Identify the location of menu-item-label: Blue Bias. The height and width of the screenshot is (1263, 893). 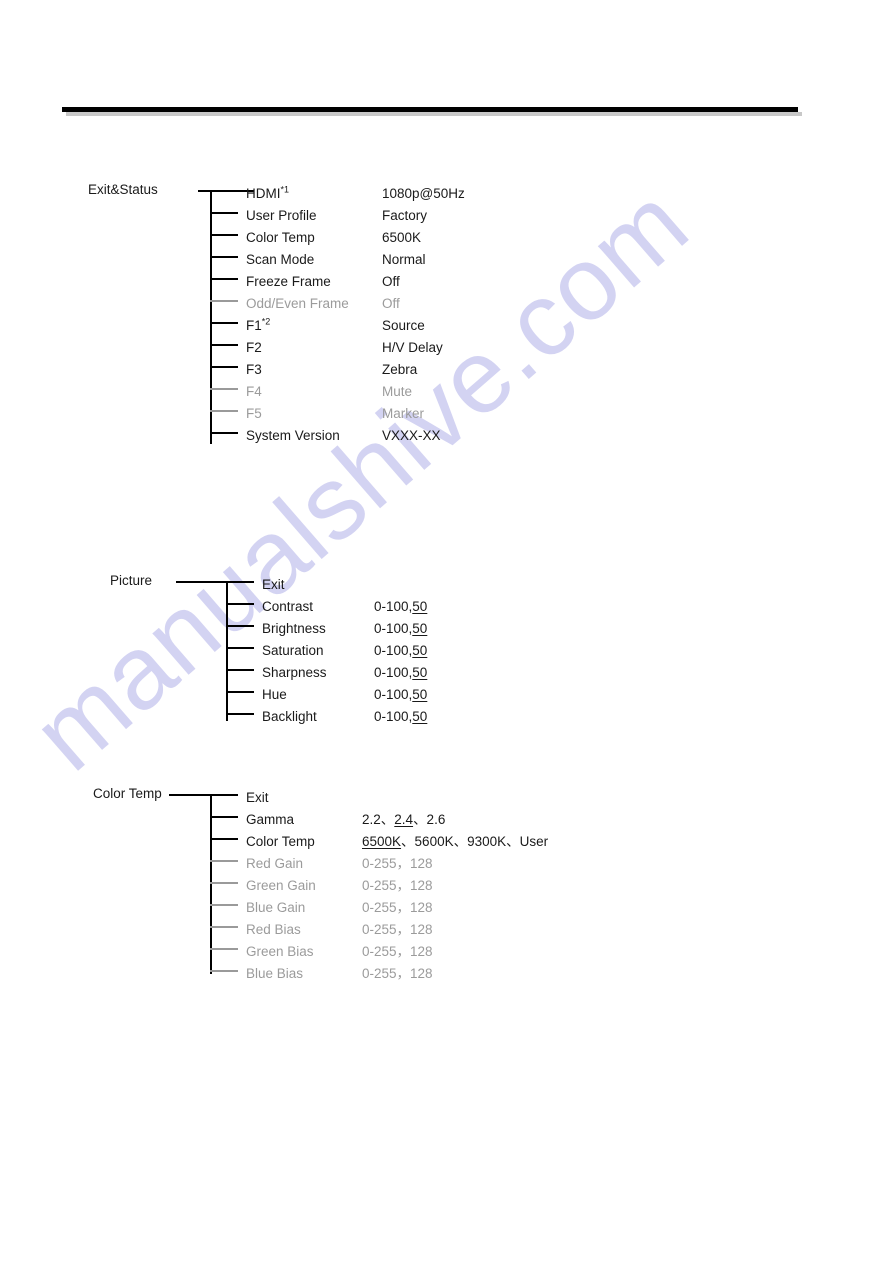
(275, 973).